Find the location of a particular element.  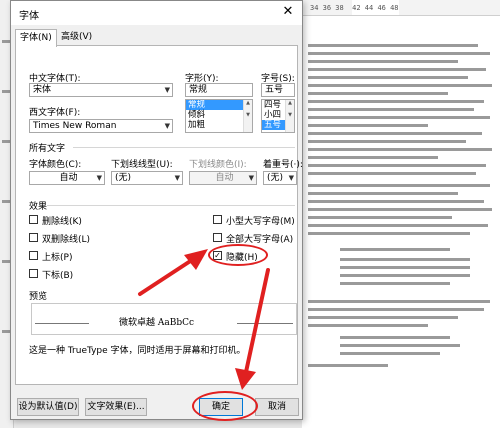

close-icon: ✕ is located at coordinates (288, 12).